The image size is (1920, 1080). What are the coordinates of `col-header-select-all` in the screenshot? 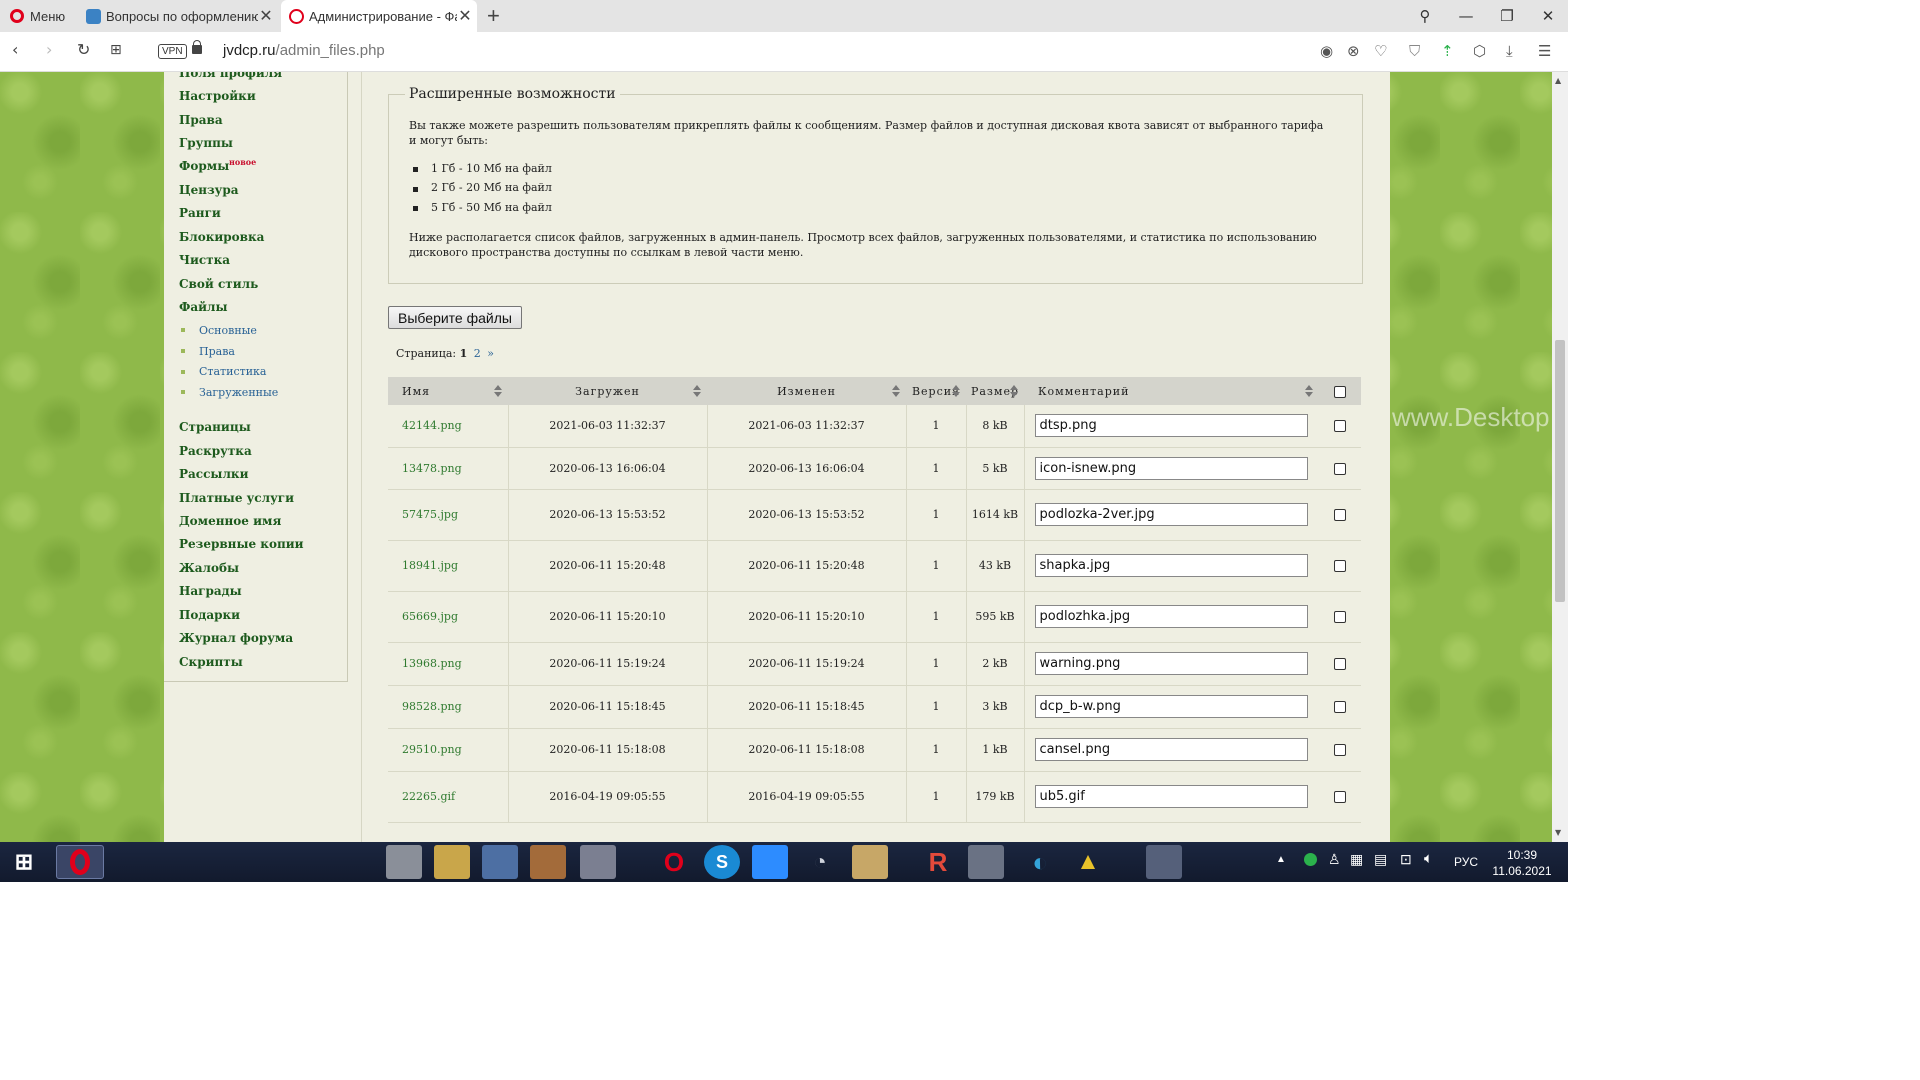 It's located at (1340, 391).